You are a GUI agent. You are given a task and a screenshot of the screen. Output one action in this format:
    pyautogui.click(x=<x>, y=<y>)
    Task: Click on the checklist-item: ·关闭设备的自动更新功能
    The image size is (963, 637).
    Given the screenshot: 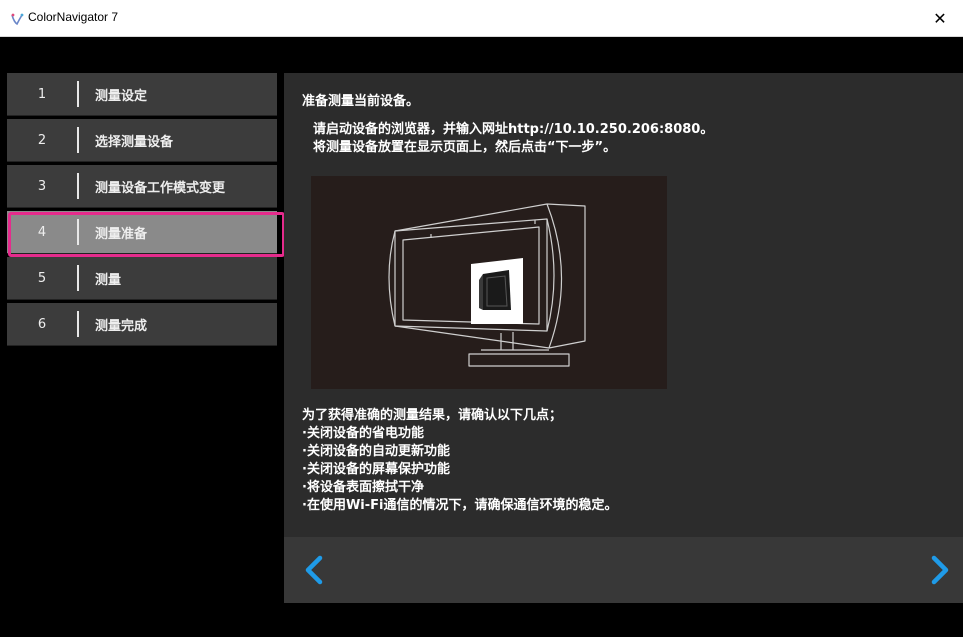 What is the action you would take?
    pyautogui.click(x=376, y=451)
    